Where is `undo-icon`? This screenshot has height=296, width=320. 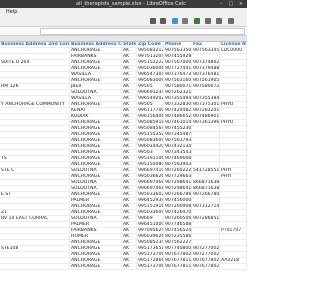
undo-icon is located at coordinates (153, 21).